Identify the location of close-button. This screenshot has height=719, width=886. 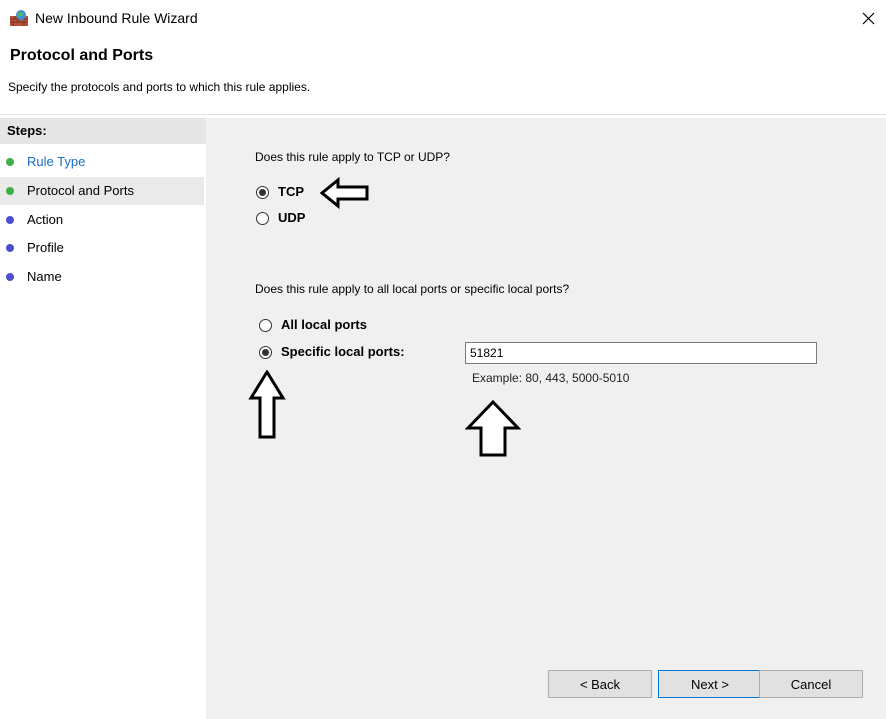
(868, 19).